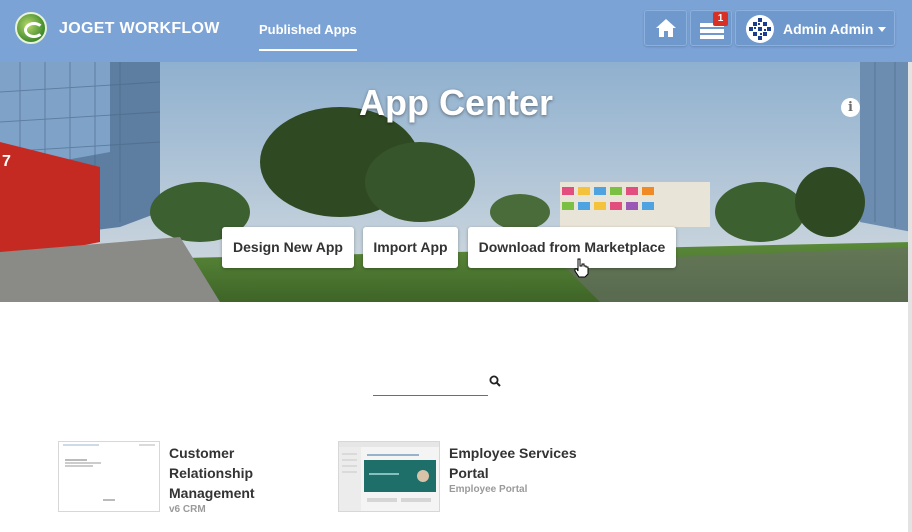  Describe the element at coordinates (430, 383) in the screenshot. I see `search-input` at that location.